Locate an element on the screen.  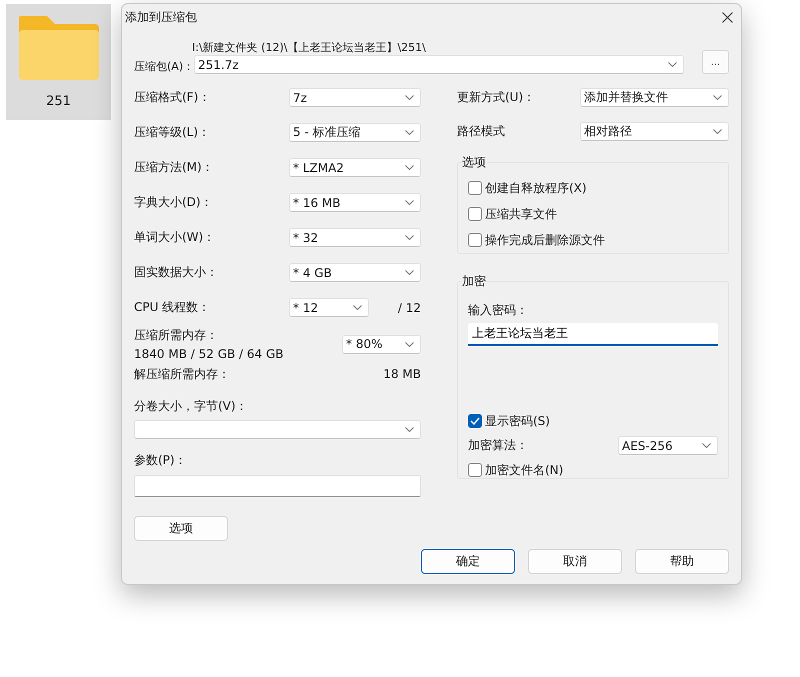
group-title: 选项 is located at coordinates (474, 162).